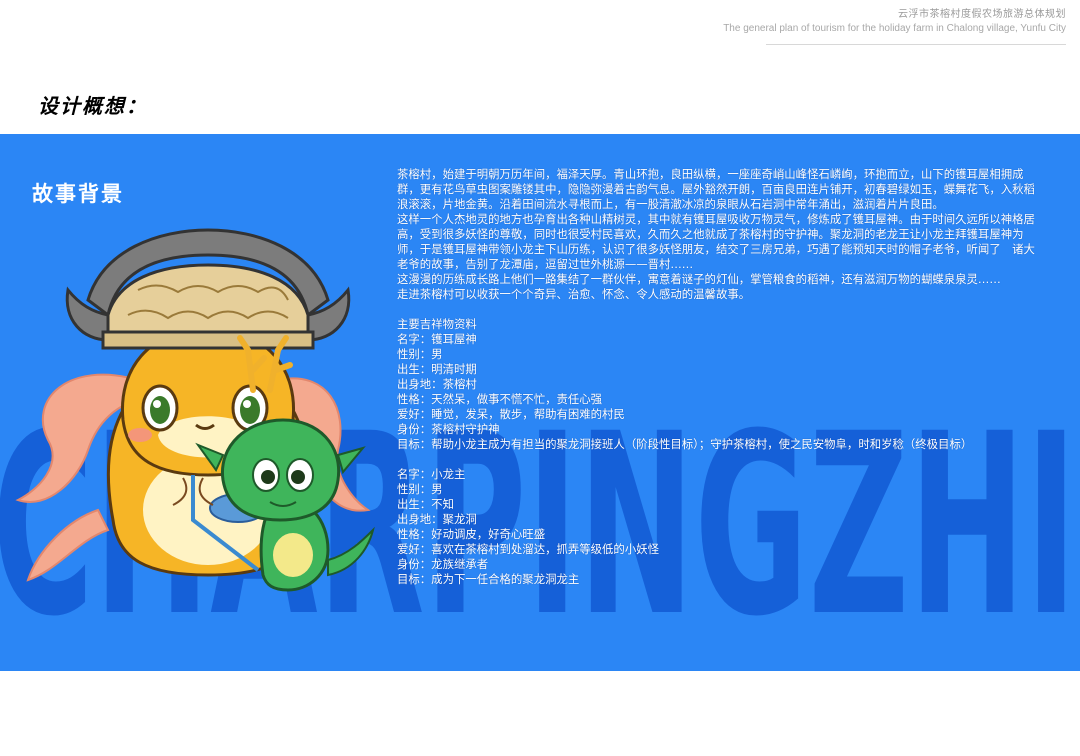 The height and width of the screenshot is (756, 1080). I want to click on wok-ear-hat, so click(208, 289).